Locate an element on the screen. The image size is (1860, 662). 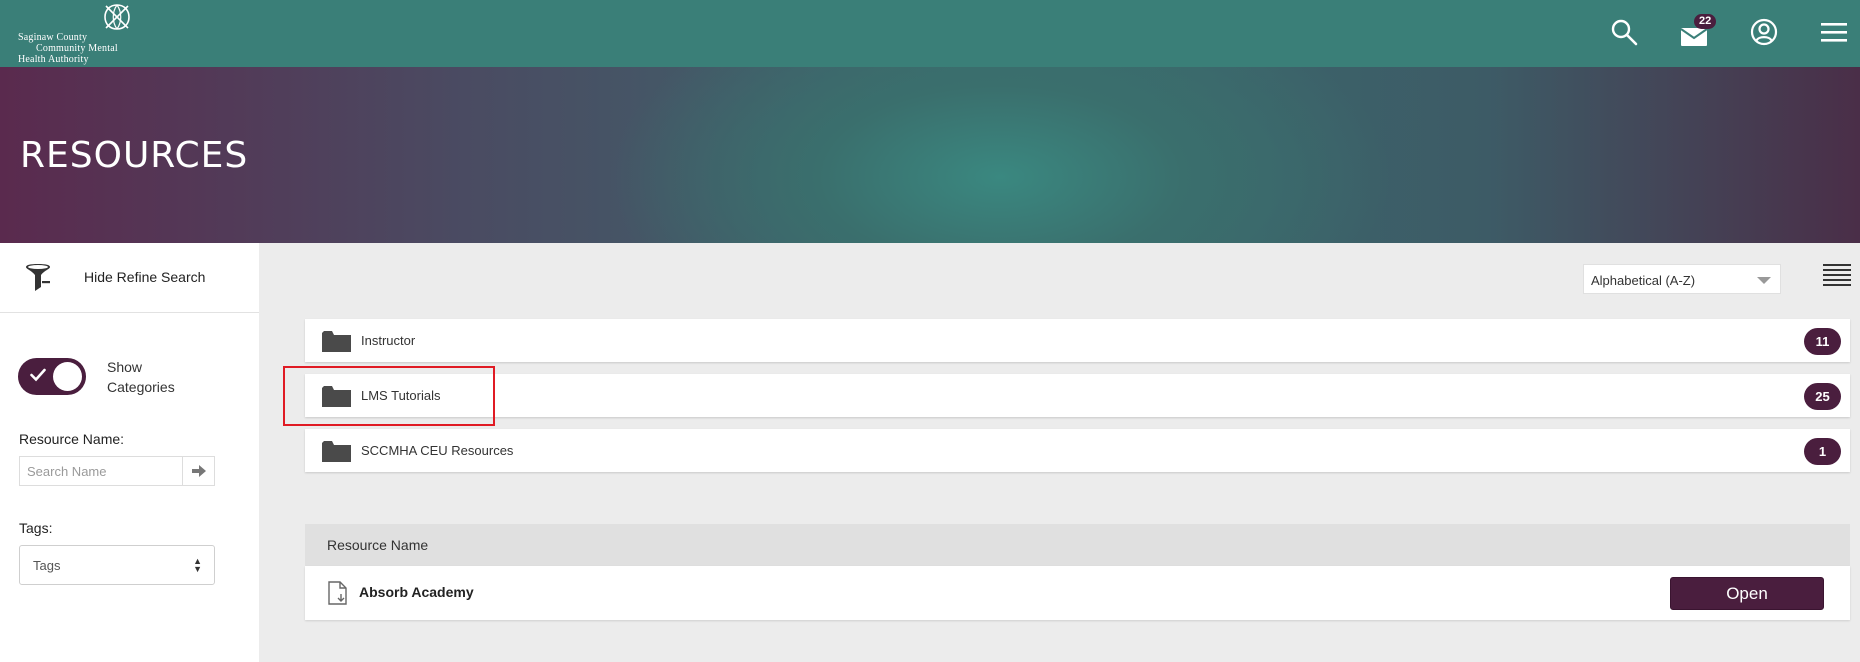
select-arrows-icon: ▲ ▼ is located at coordinates (197, 565).